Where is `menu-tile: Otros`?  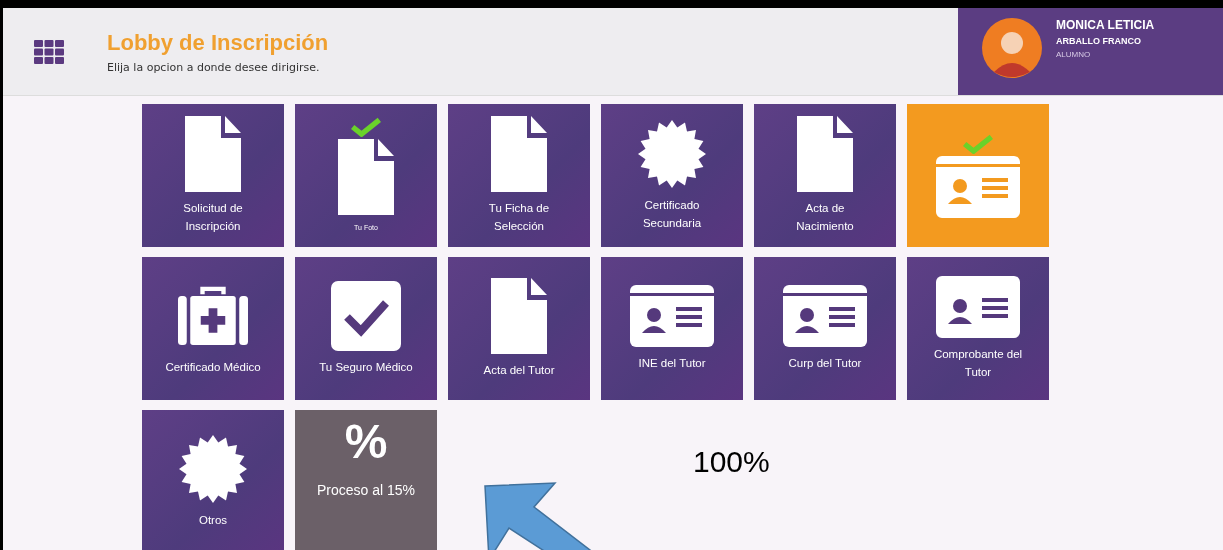
menu-tile: Otros is located at coordinates (213, 480).